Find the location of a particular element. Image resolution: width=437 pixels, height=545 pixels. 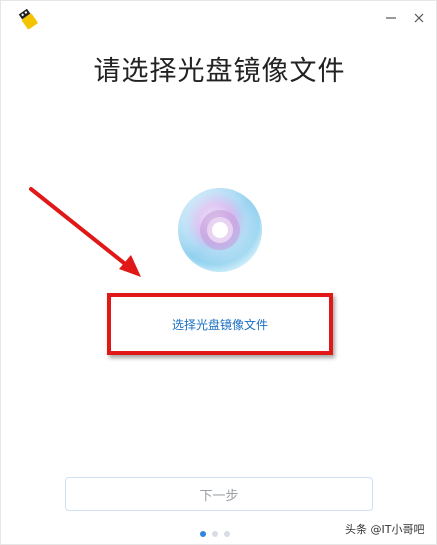

close-icon is located at coordinates (419, 18).